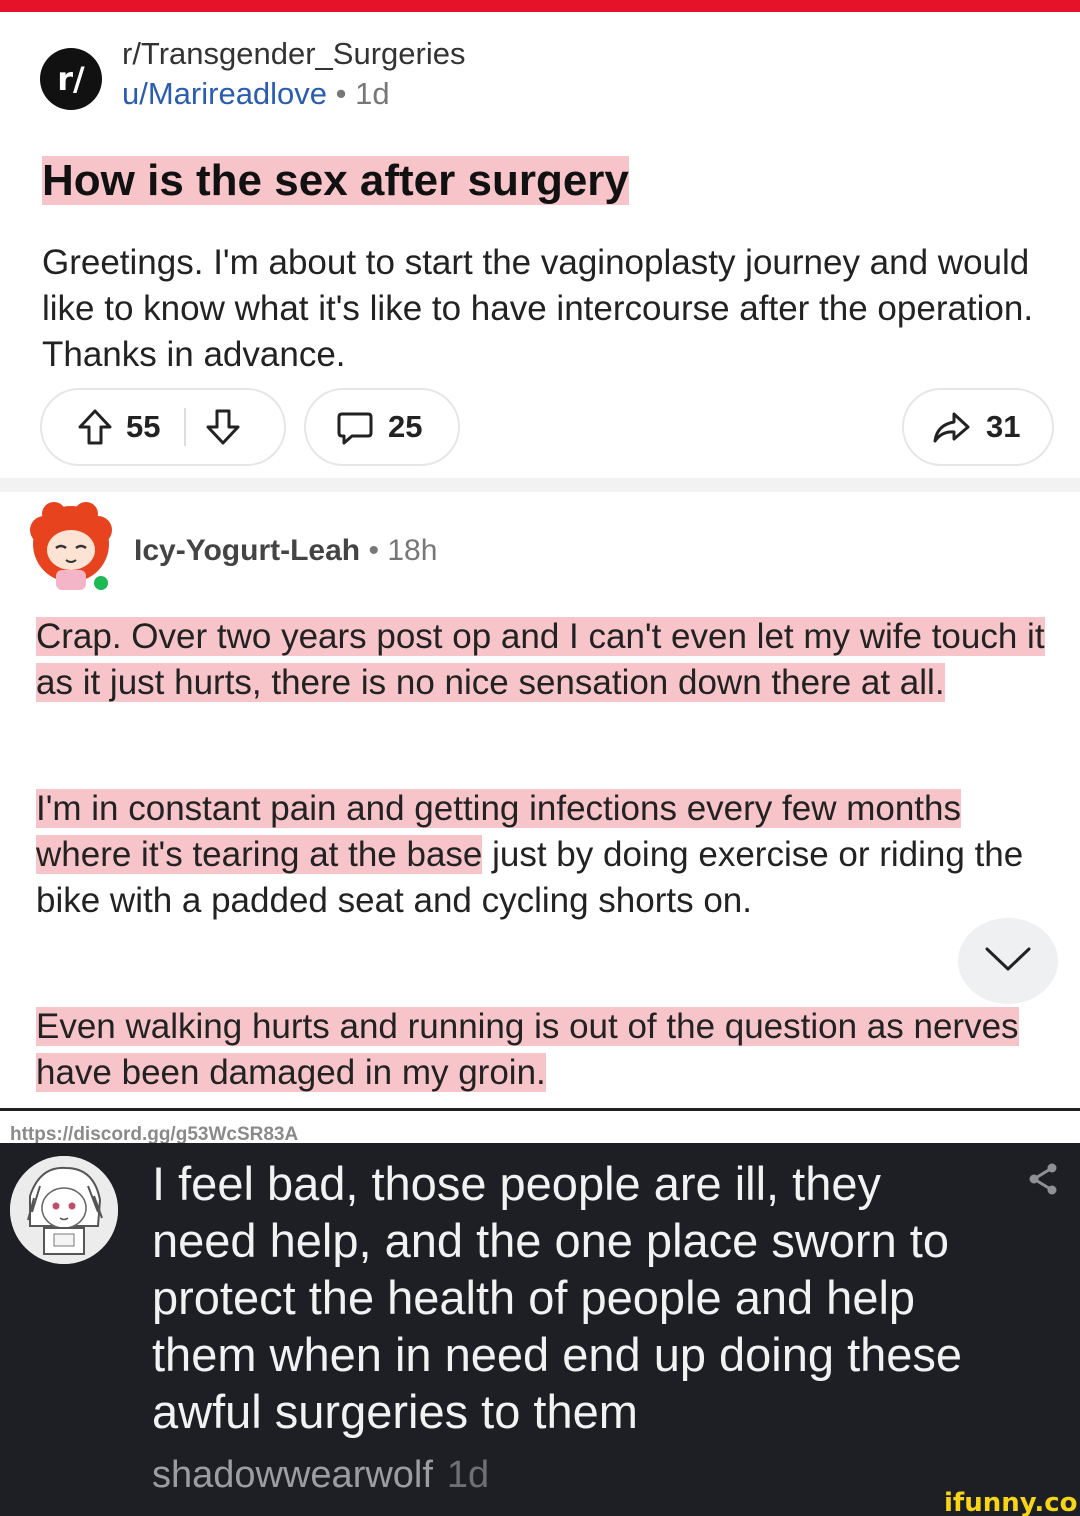  Describe the element at coordinates (951, 427) in the screenshot. I see `share-arrow-icon` at that location.